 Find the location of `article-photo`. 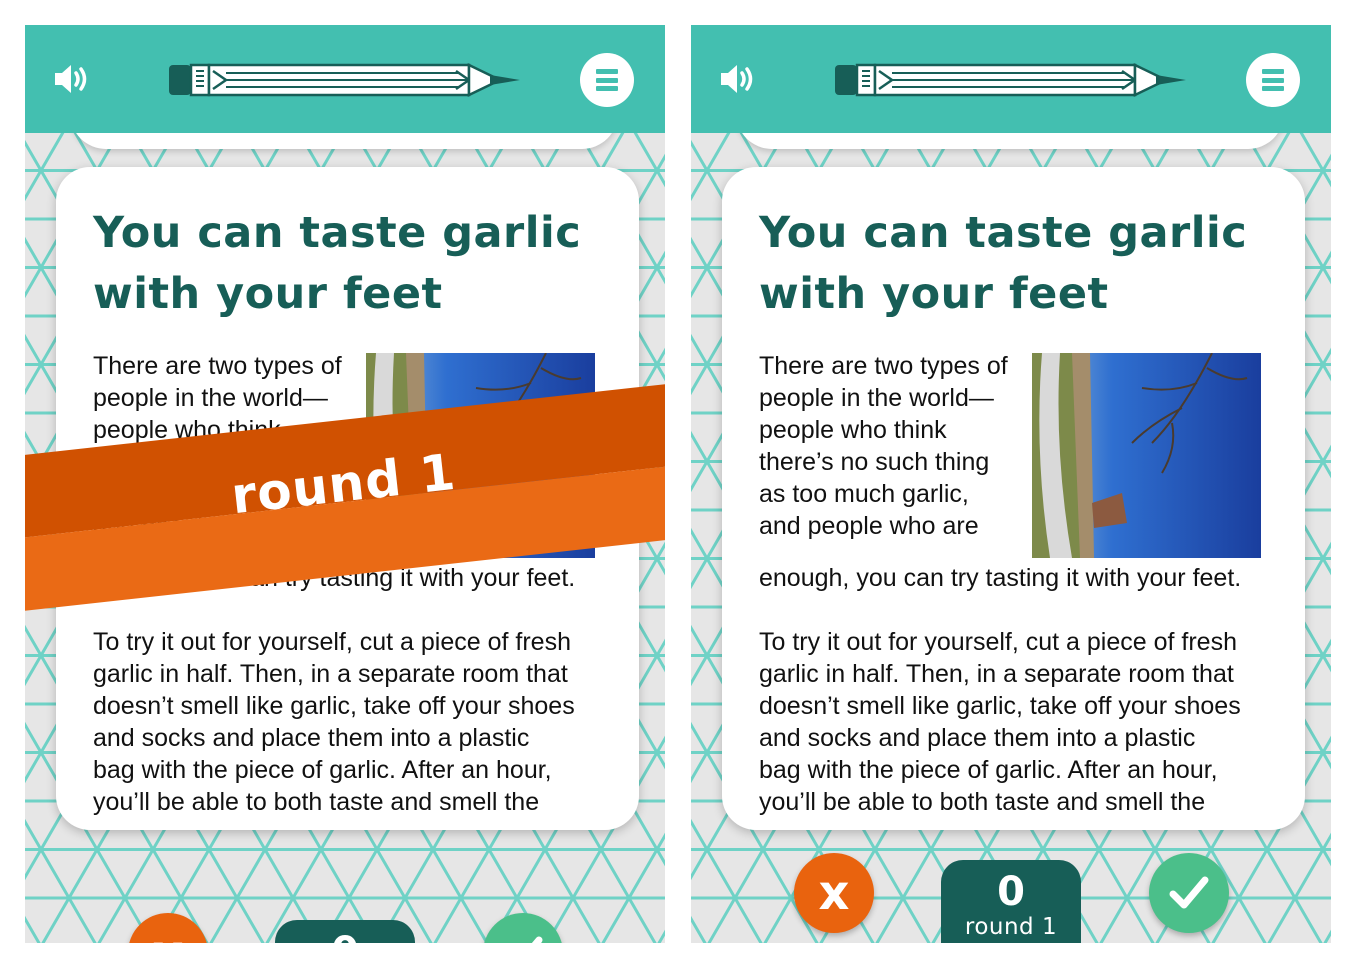

article-photo is located at coordinates (1146, 455).